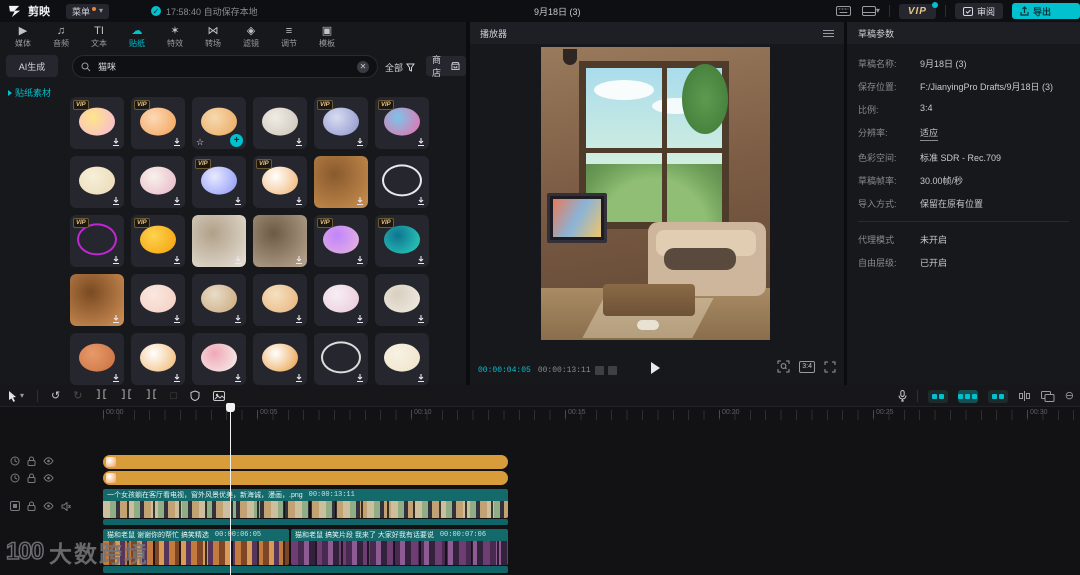  Describe the element at coordinates (99, 37) in the screenshot. I see `toolbar-tab-text: TI 文本` at that location.